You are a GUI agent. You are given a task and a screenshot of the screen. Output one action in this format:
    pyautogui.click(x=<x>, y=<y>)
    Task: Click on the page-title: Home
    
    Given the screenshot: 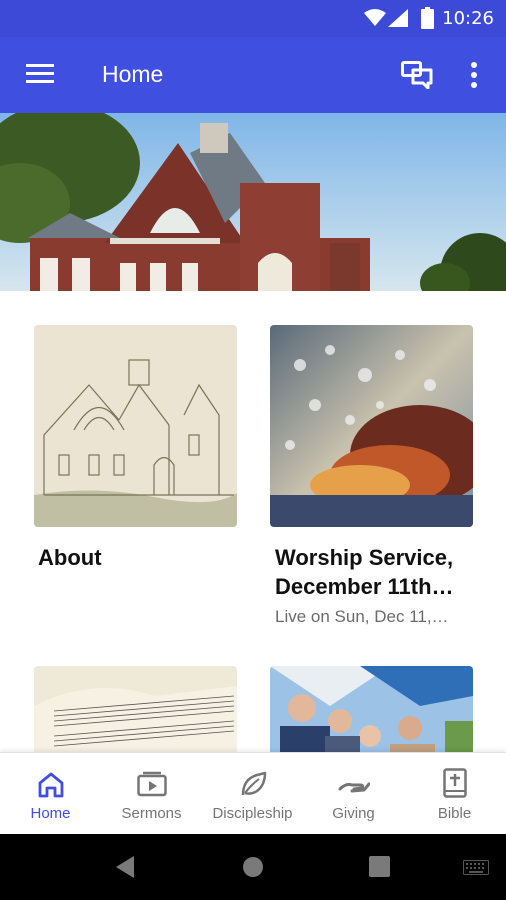 What is the action you would take?
    pyautogui.click(x=133, y=74)
    